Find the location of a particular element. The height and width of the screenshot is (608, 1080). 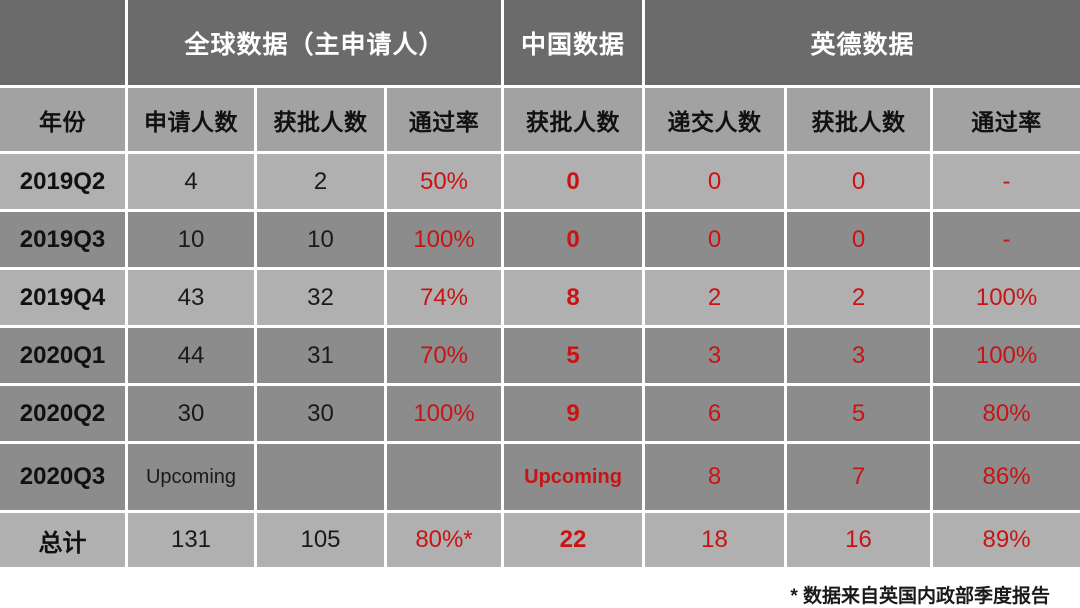

cell-global-approved: 105 is located at coordinates (322, 538).